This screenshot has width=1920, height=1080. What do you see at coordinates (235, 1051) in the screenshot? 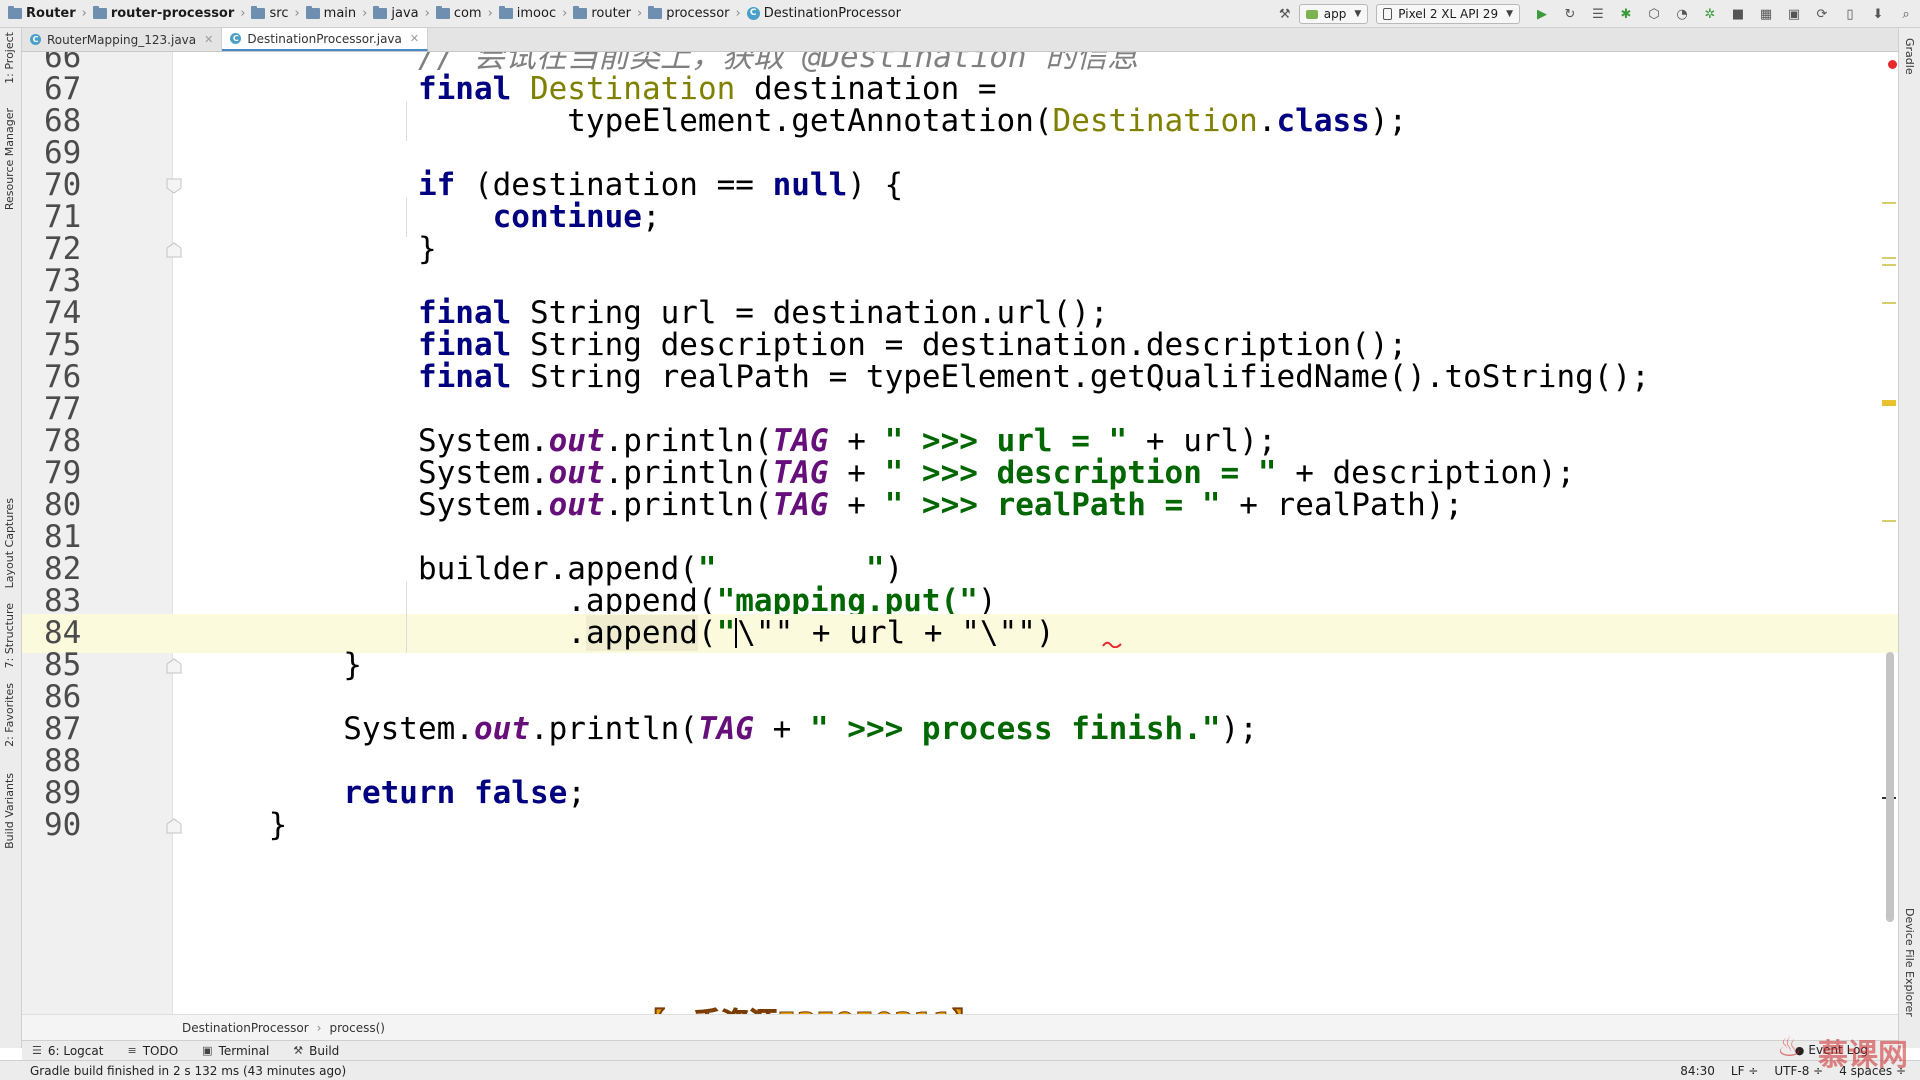
I see `tool-terminal: ▣ Terminal` at bounding box center [235, 1051].